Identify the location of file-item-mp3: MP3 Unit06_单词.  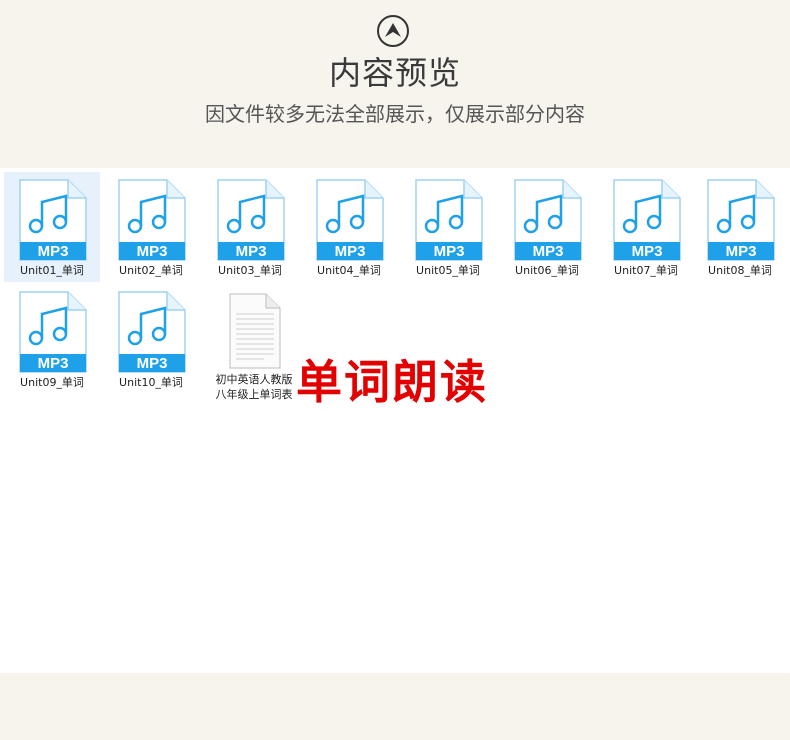
(547, 227).